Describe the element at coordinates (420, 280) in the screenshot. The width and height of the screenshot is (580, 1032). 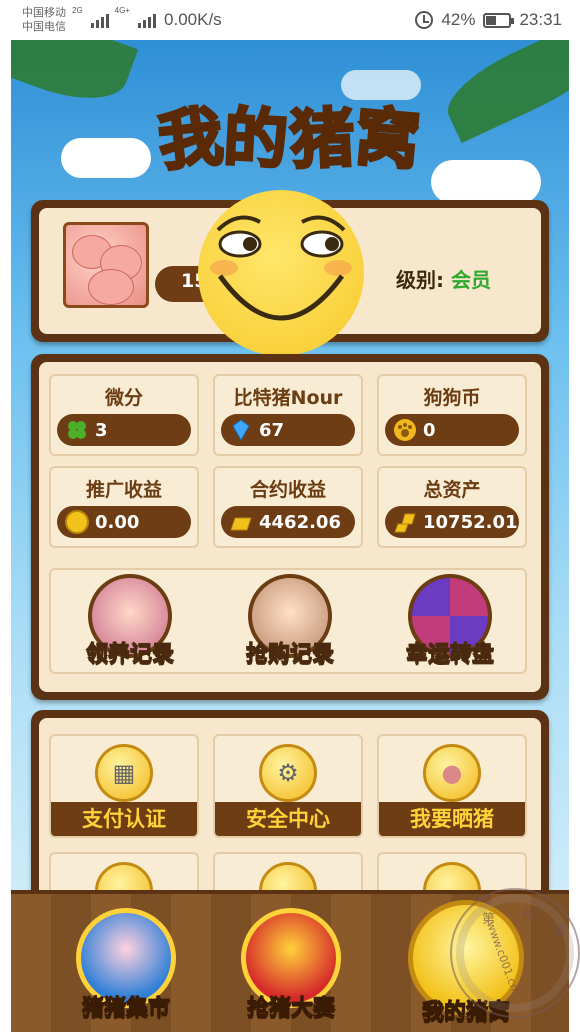
I see `level-label: 级别:` at that location.